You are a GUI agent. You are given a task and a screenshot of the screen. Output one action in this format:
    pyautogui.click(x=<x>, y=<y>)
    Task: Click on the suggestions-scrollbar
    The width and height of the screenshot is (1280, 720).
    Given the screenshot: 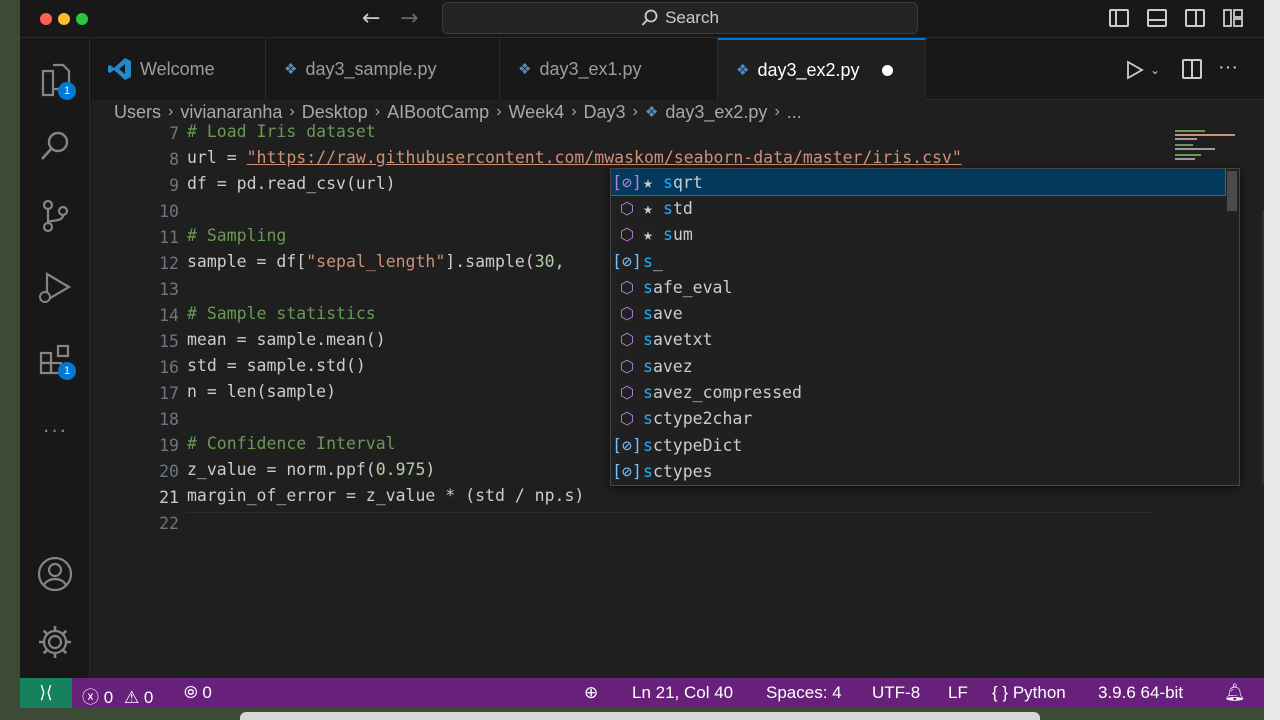 What is the action you would take?
    pyautogui.click(x=1232, y=191)
    